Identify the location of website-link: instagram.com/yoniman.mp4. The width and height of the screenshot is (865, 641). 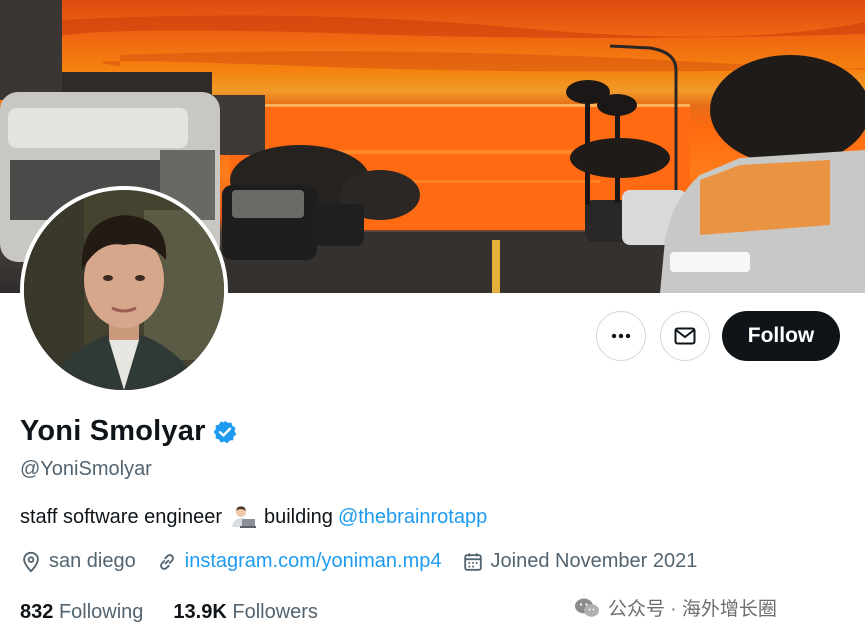
(313, 561).